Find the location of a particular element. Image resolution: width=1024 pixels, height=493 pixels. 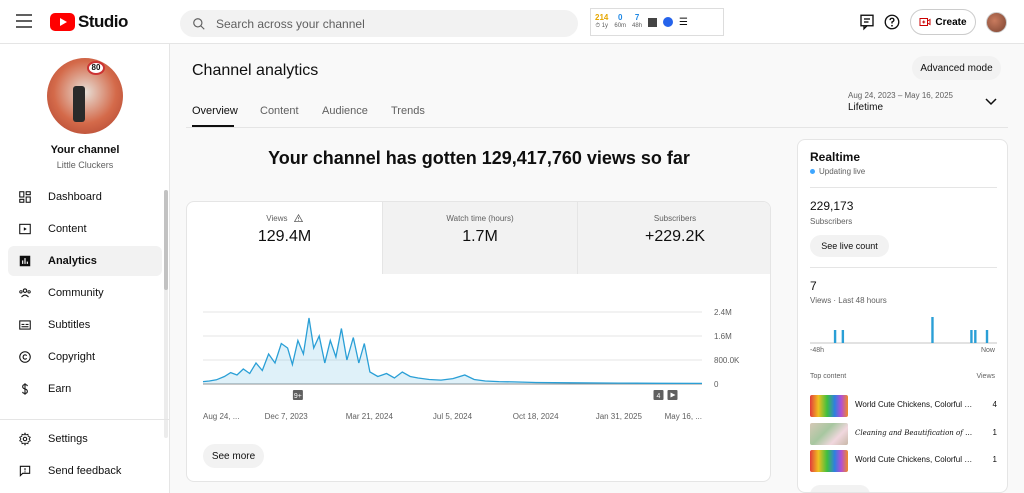

sidebar-item-dashboard: Dashboard is located at coordinates (85, 197).